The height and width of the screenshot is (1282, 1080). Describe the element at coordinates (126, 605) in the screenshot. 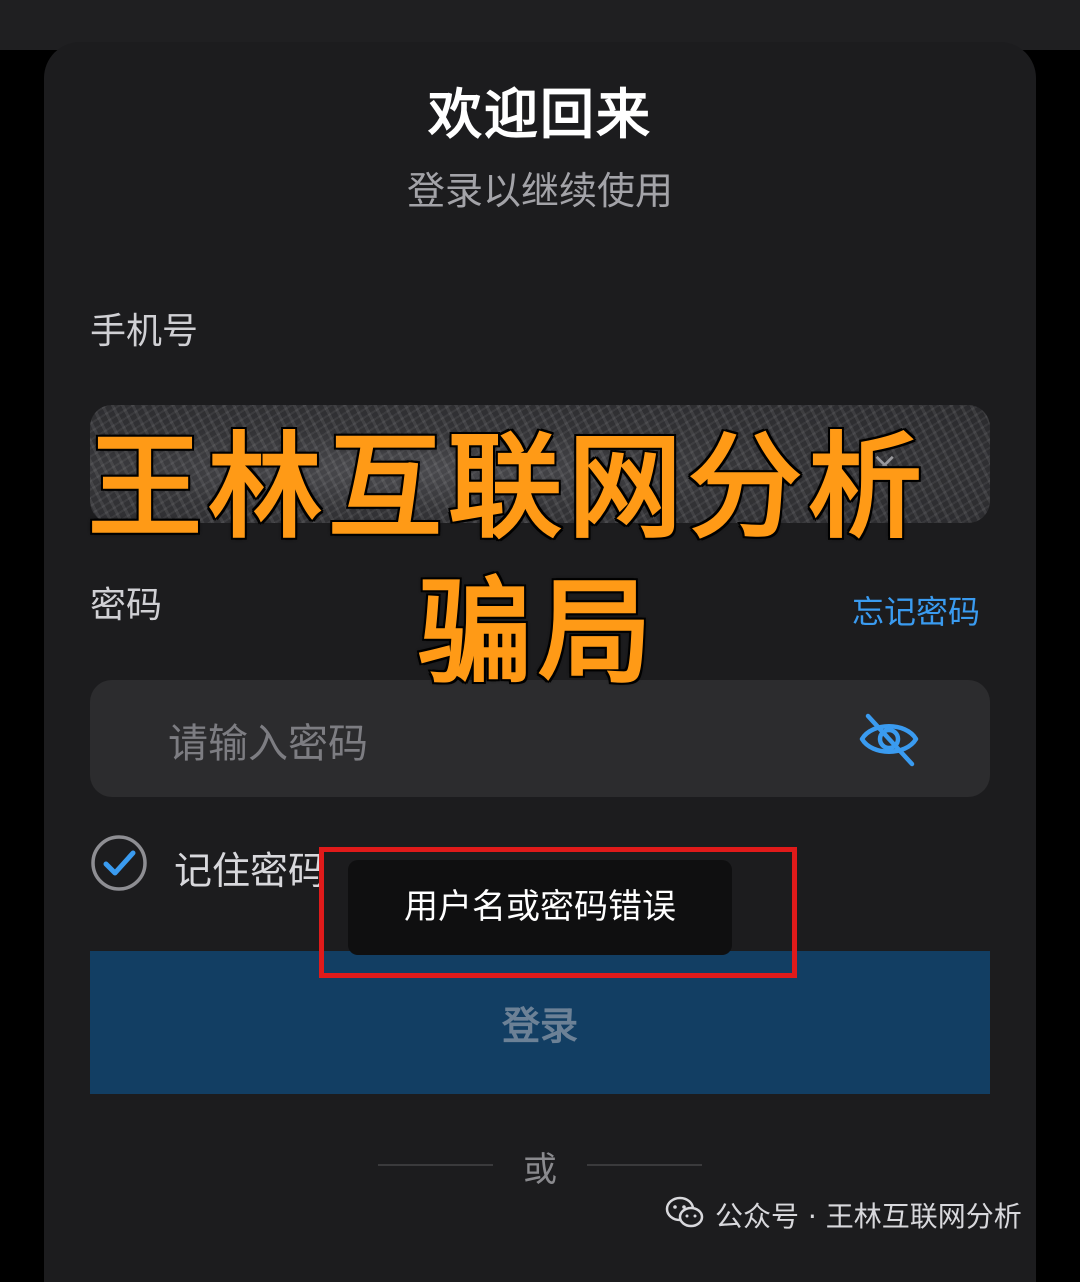

I see `password-label: 密码` at that location.